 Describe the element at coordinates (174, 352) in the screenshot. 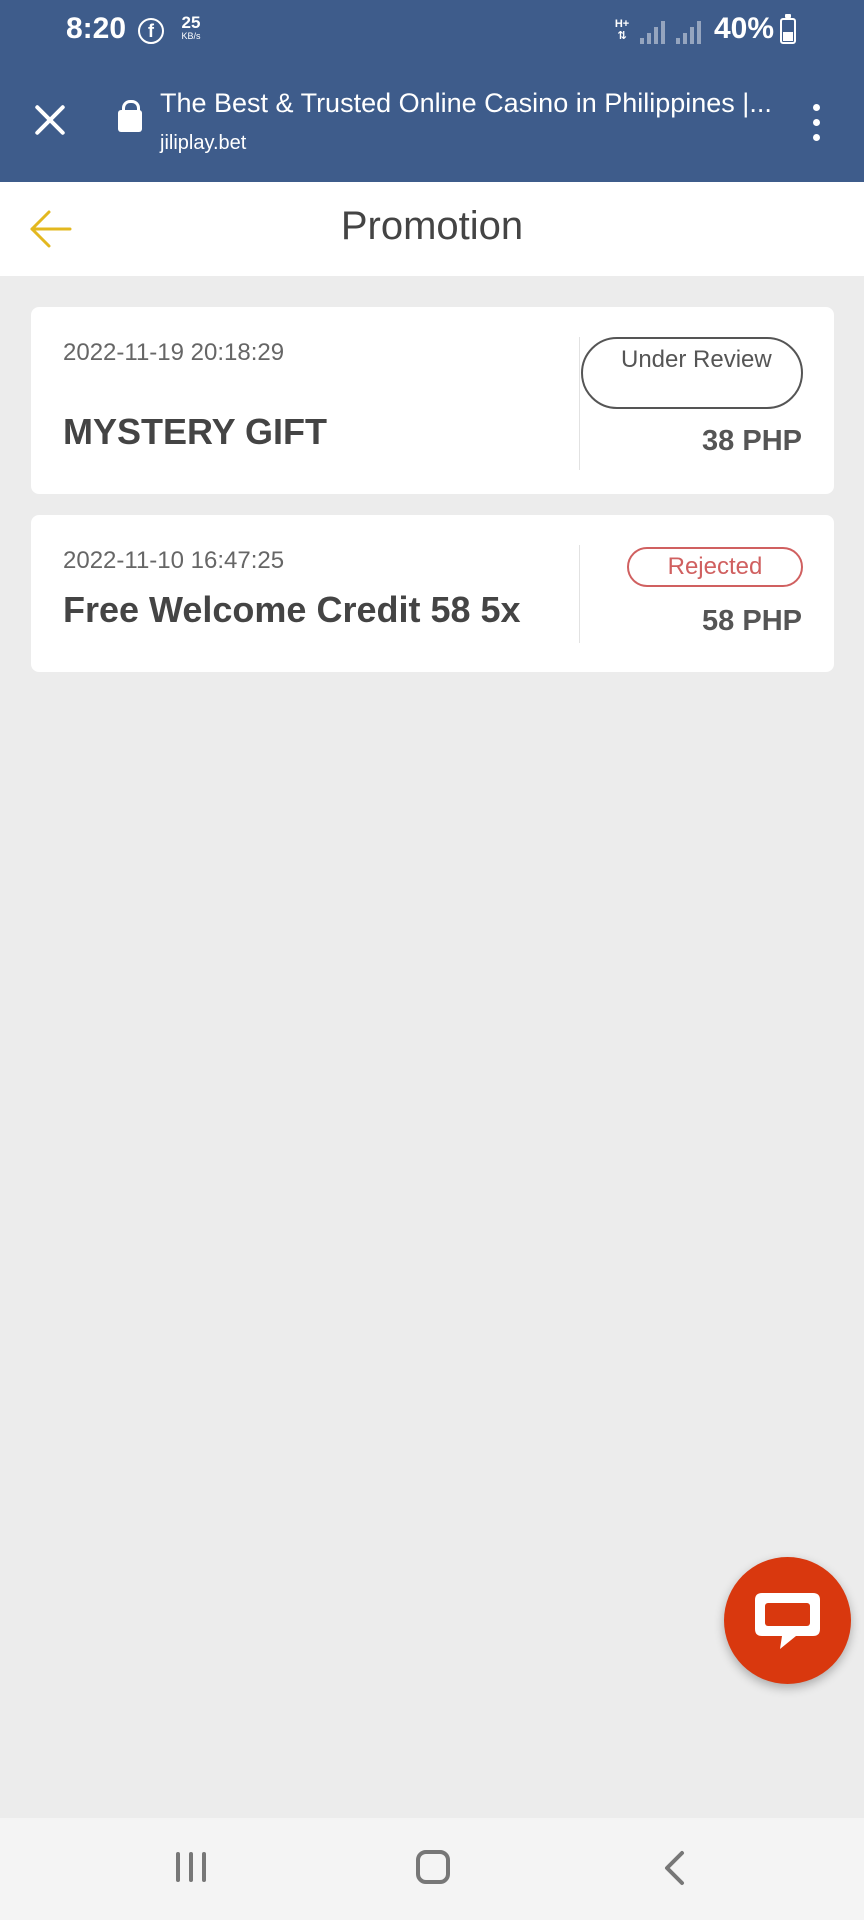

I see `promotion-date: 2022-11-19 20:18:29` at that location.